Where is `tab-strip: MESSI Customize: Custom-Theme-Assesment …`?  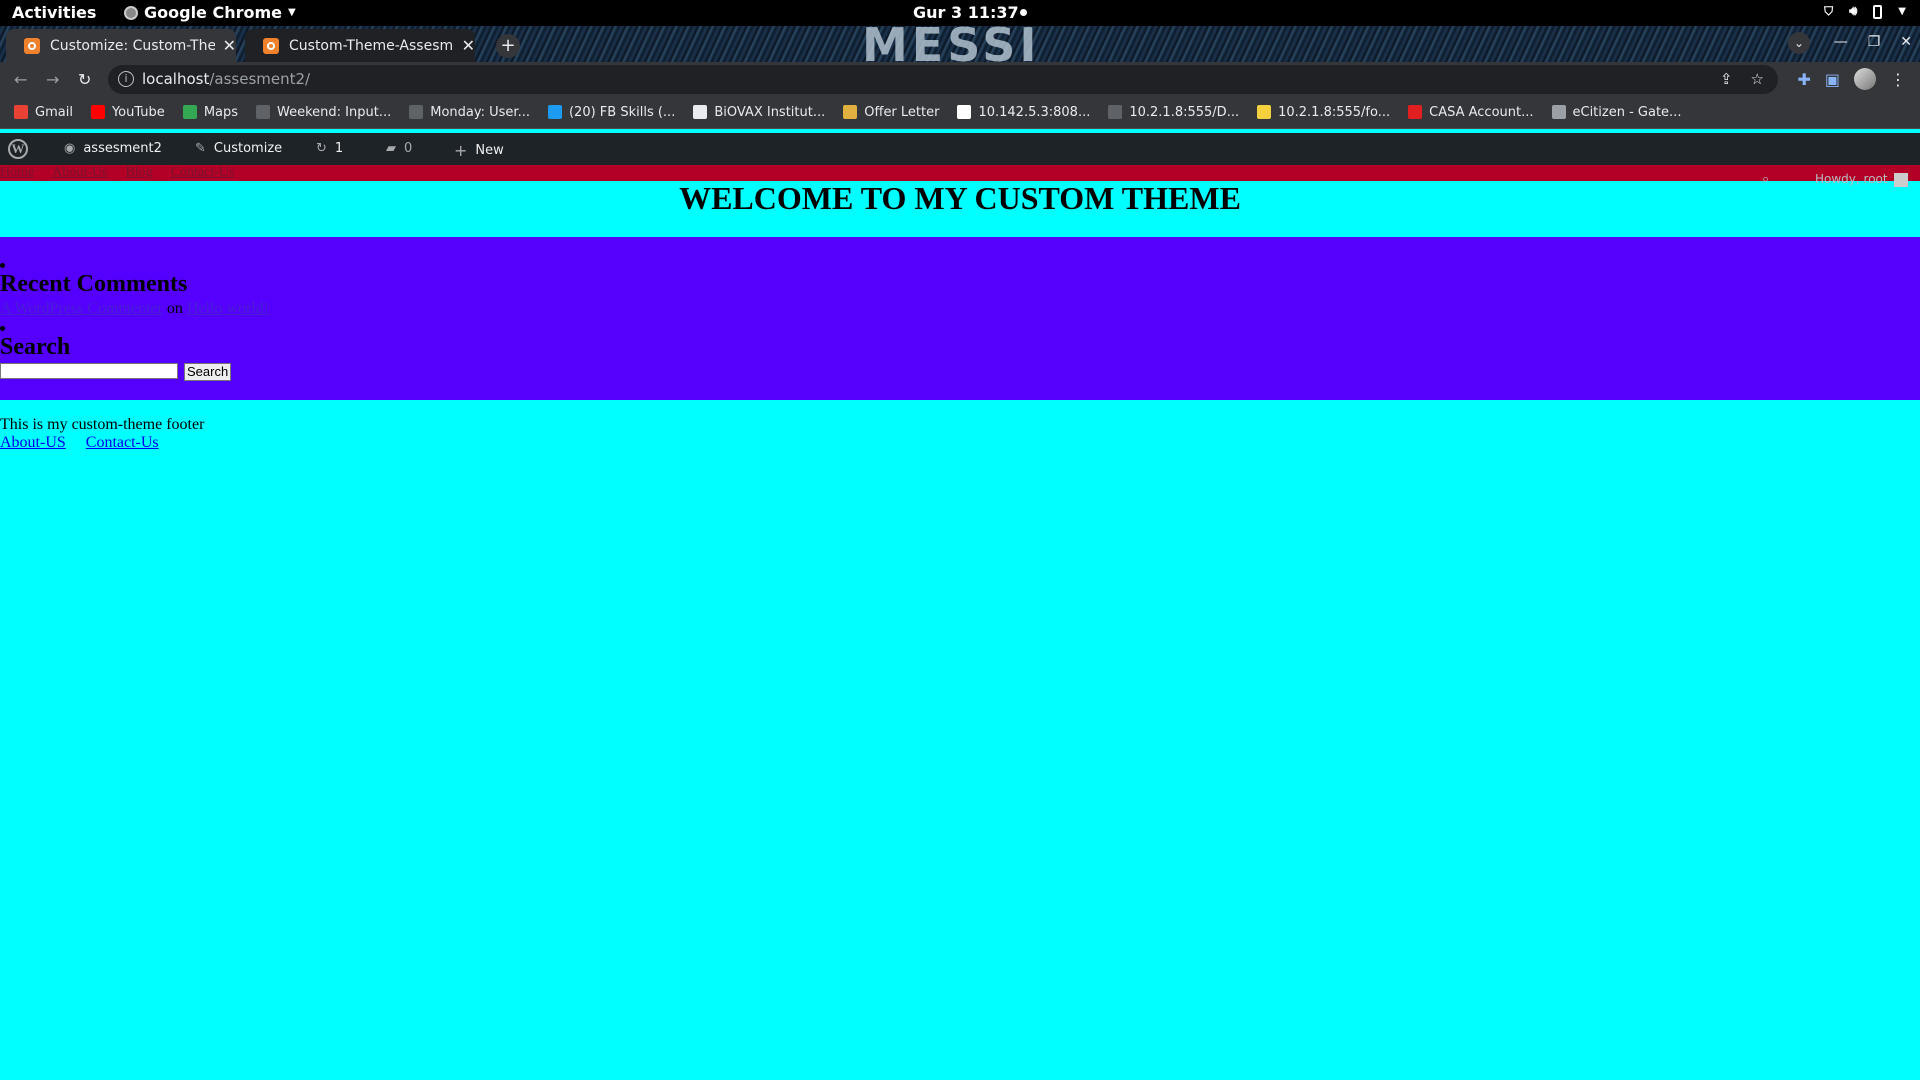 tab-strip: MESSI Customize: Custom-Theme-Assesment … is located at coordinates (960, 45).